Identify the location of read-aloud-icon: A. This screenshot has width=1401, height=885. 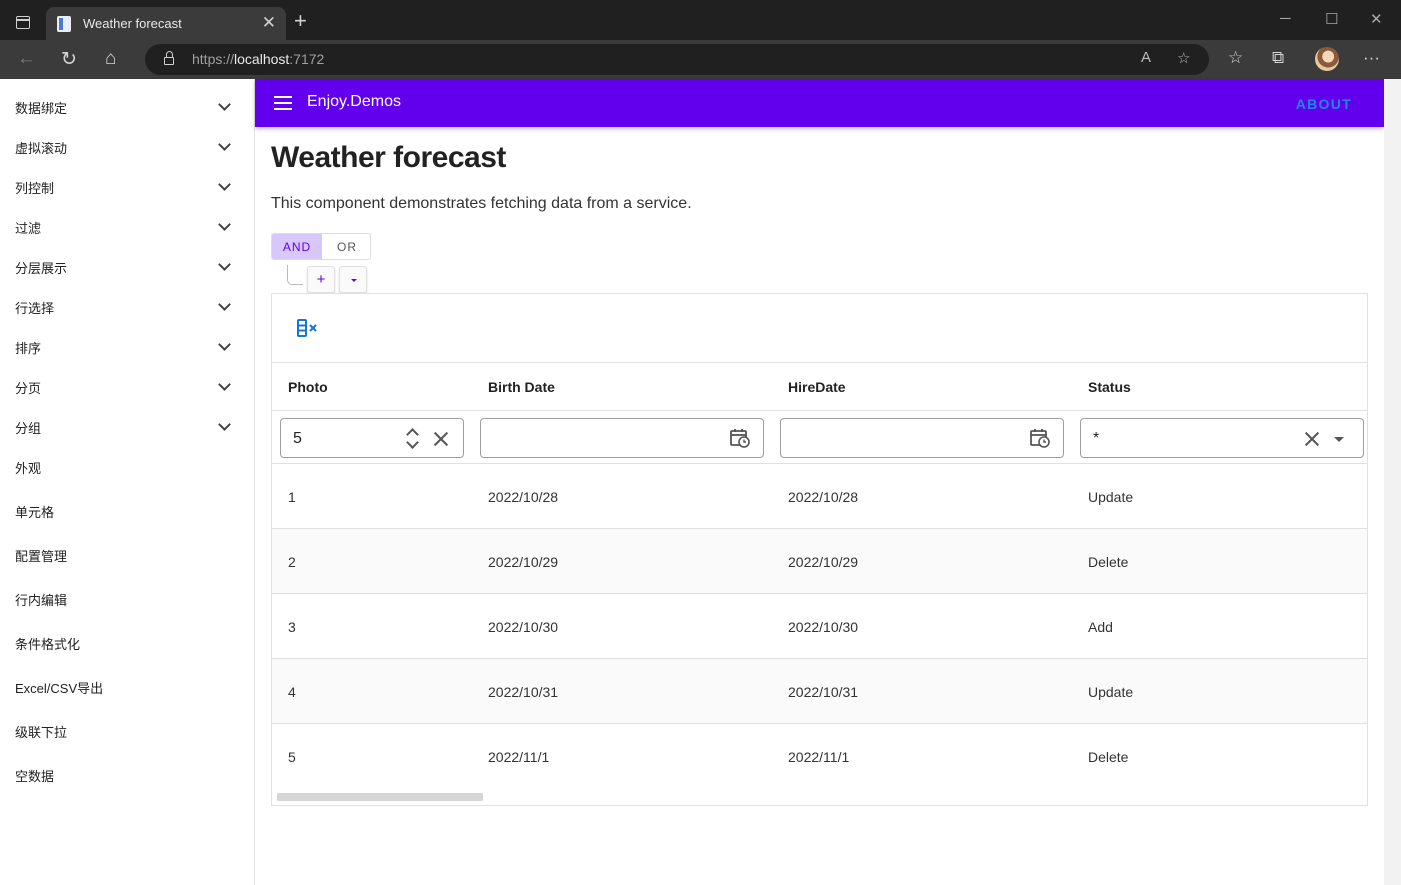
(1146, 57).